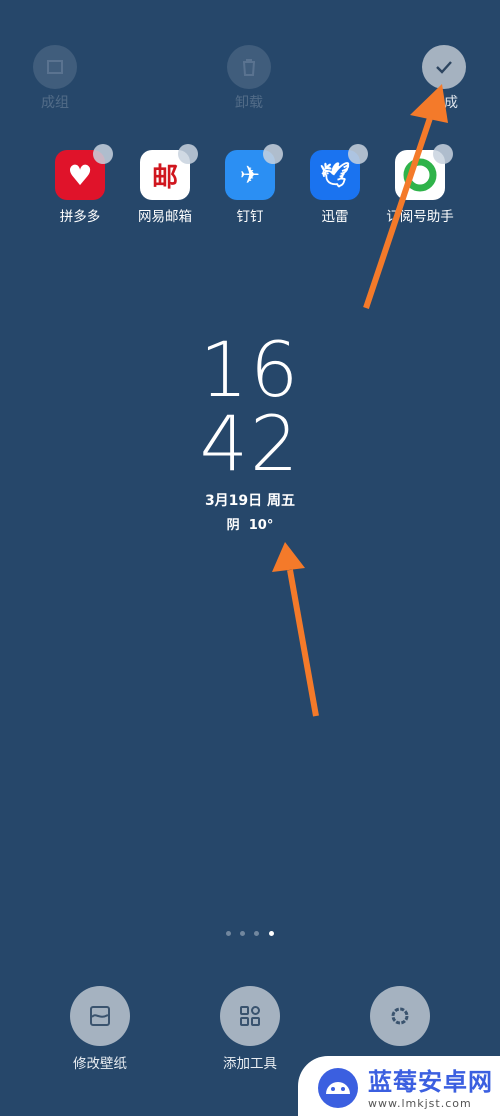  I want to click on watermark: 蓝莓安卓网 www.lmkjst.com, so click(399, 1086).